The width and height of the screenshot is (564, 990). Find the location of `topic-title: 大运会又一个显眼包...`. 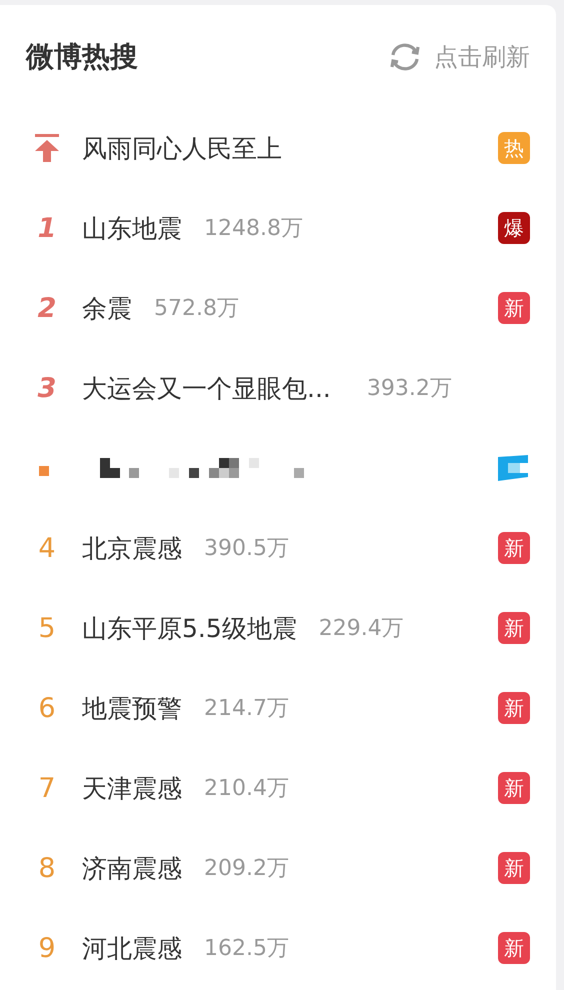

topic-title: 大运会又一个显眼包... is located at coordinates (206, 388).